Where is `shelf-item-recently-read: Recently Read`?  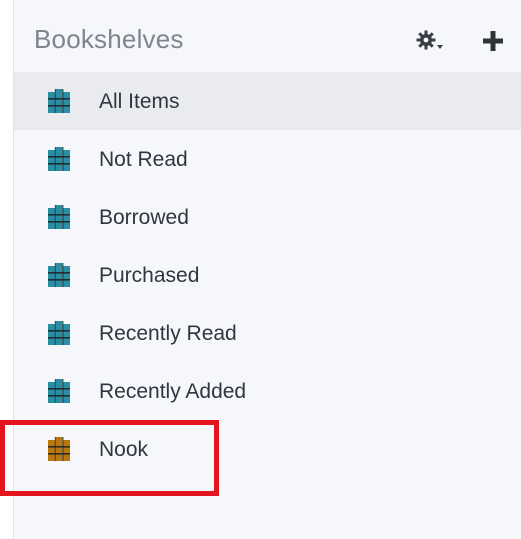 shelf-item-recently-read: Recently Read is located at coordinates (267, 333).